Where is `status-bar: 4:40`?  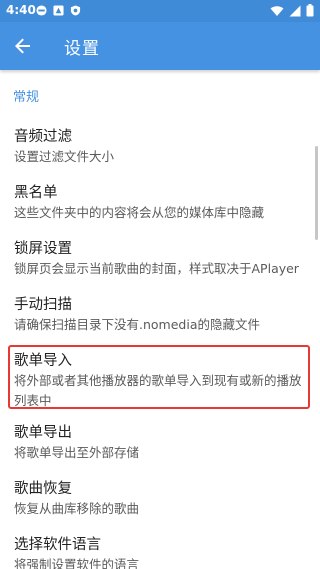
status-bar: 4:40 is located at coordinates (160, 11).